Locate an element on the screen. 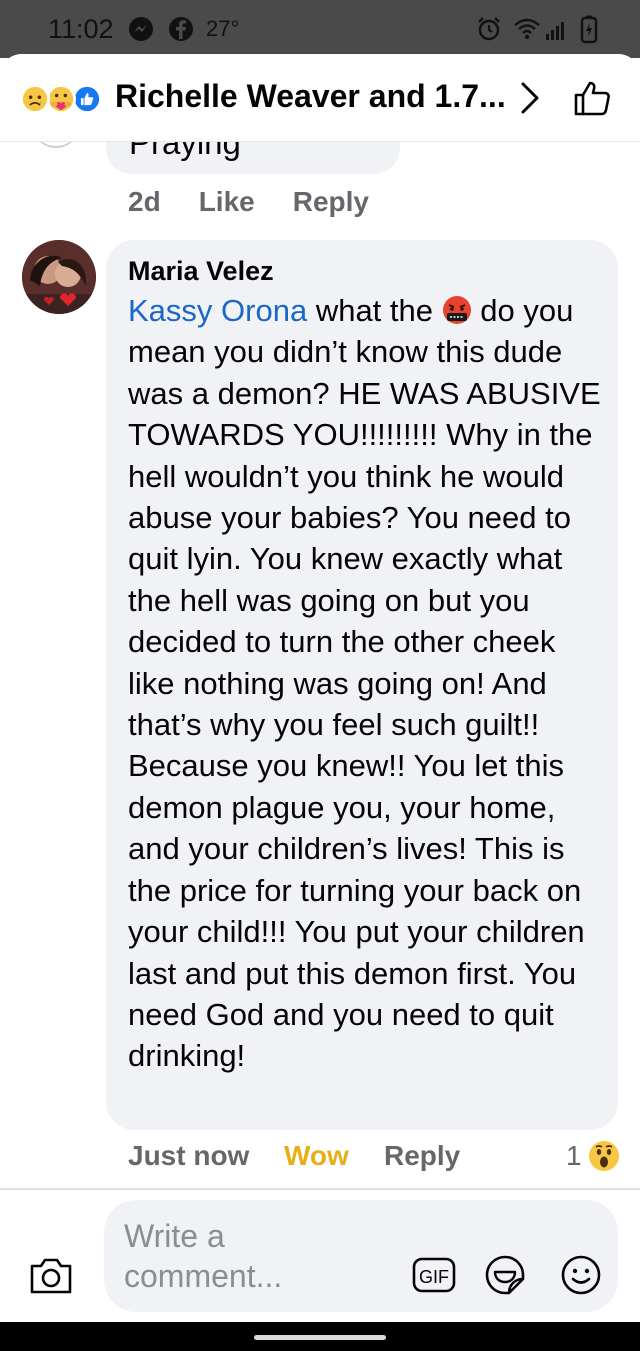 The image size is (640, 1351). comment-wow-button: Wow is located at coordinates (316, 1156).